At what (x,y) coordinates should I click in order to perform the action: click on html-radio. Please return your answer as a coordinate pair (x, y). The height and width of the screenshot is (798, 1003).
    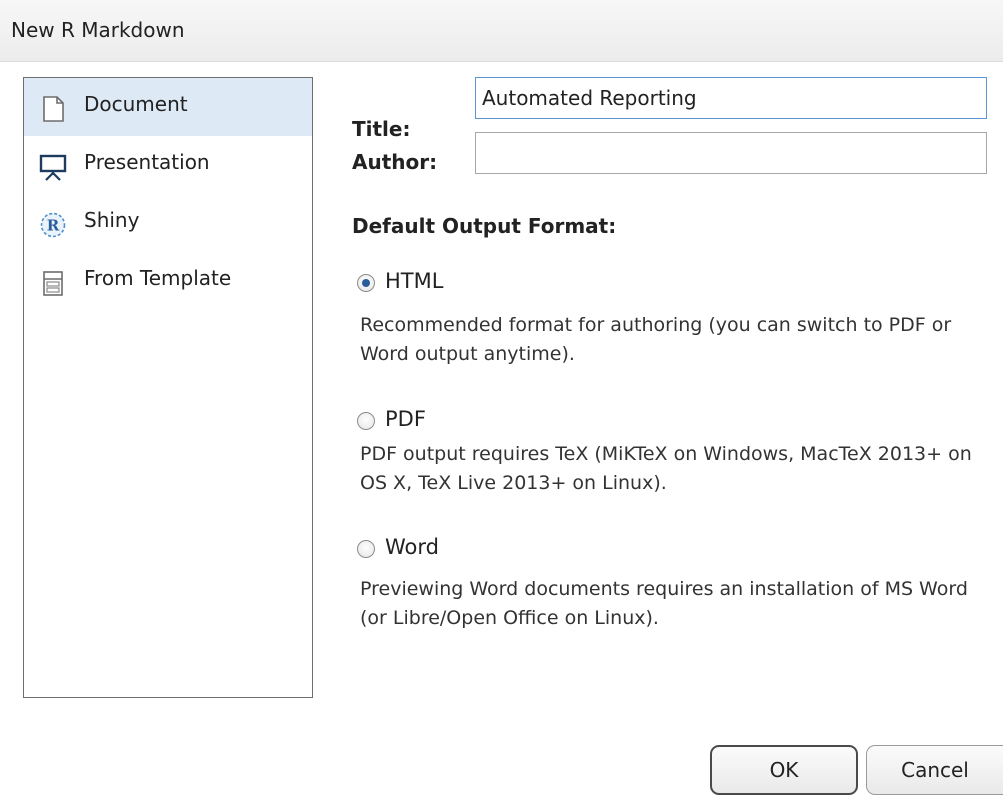
    Looking at the image, I should click on (366, 283).